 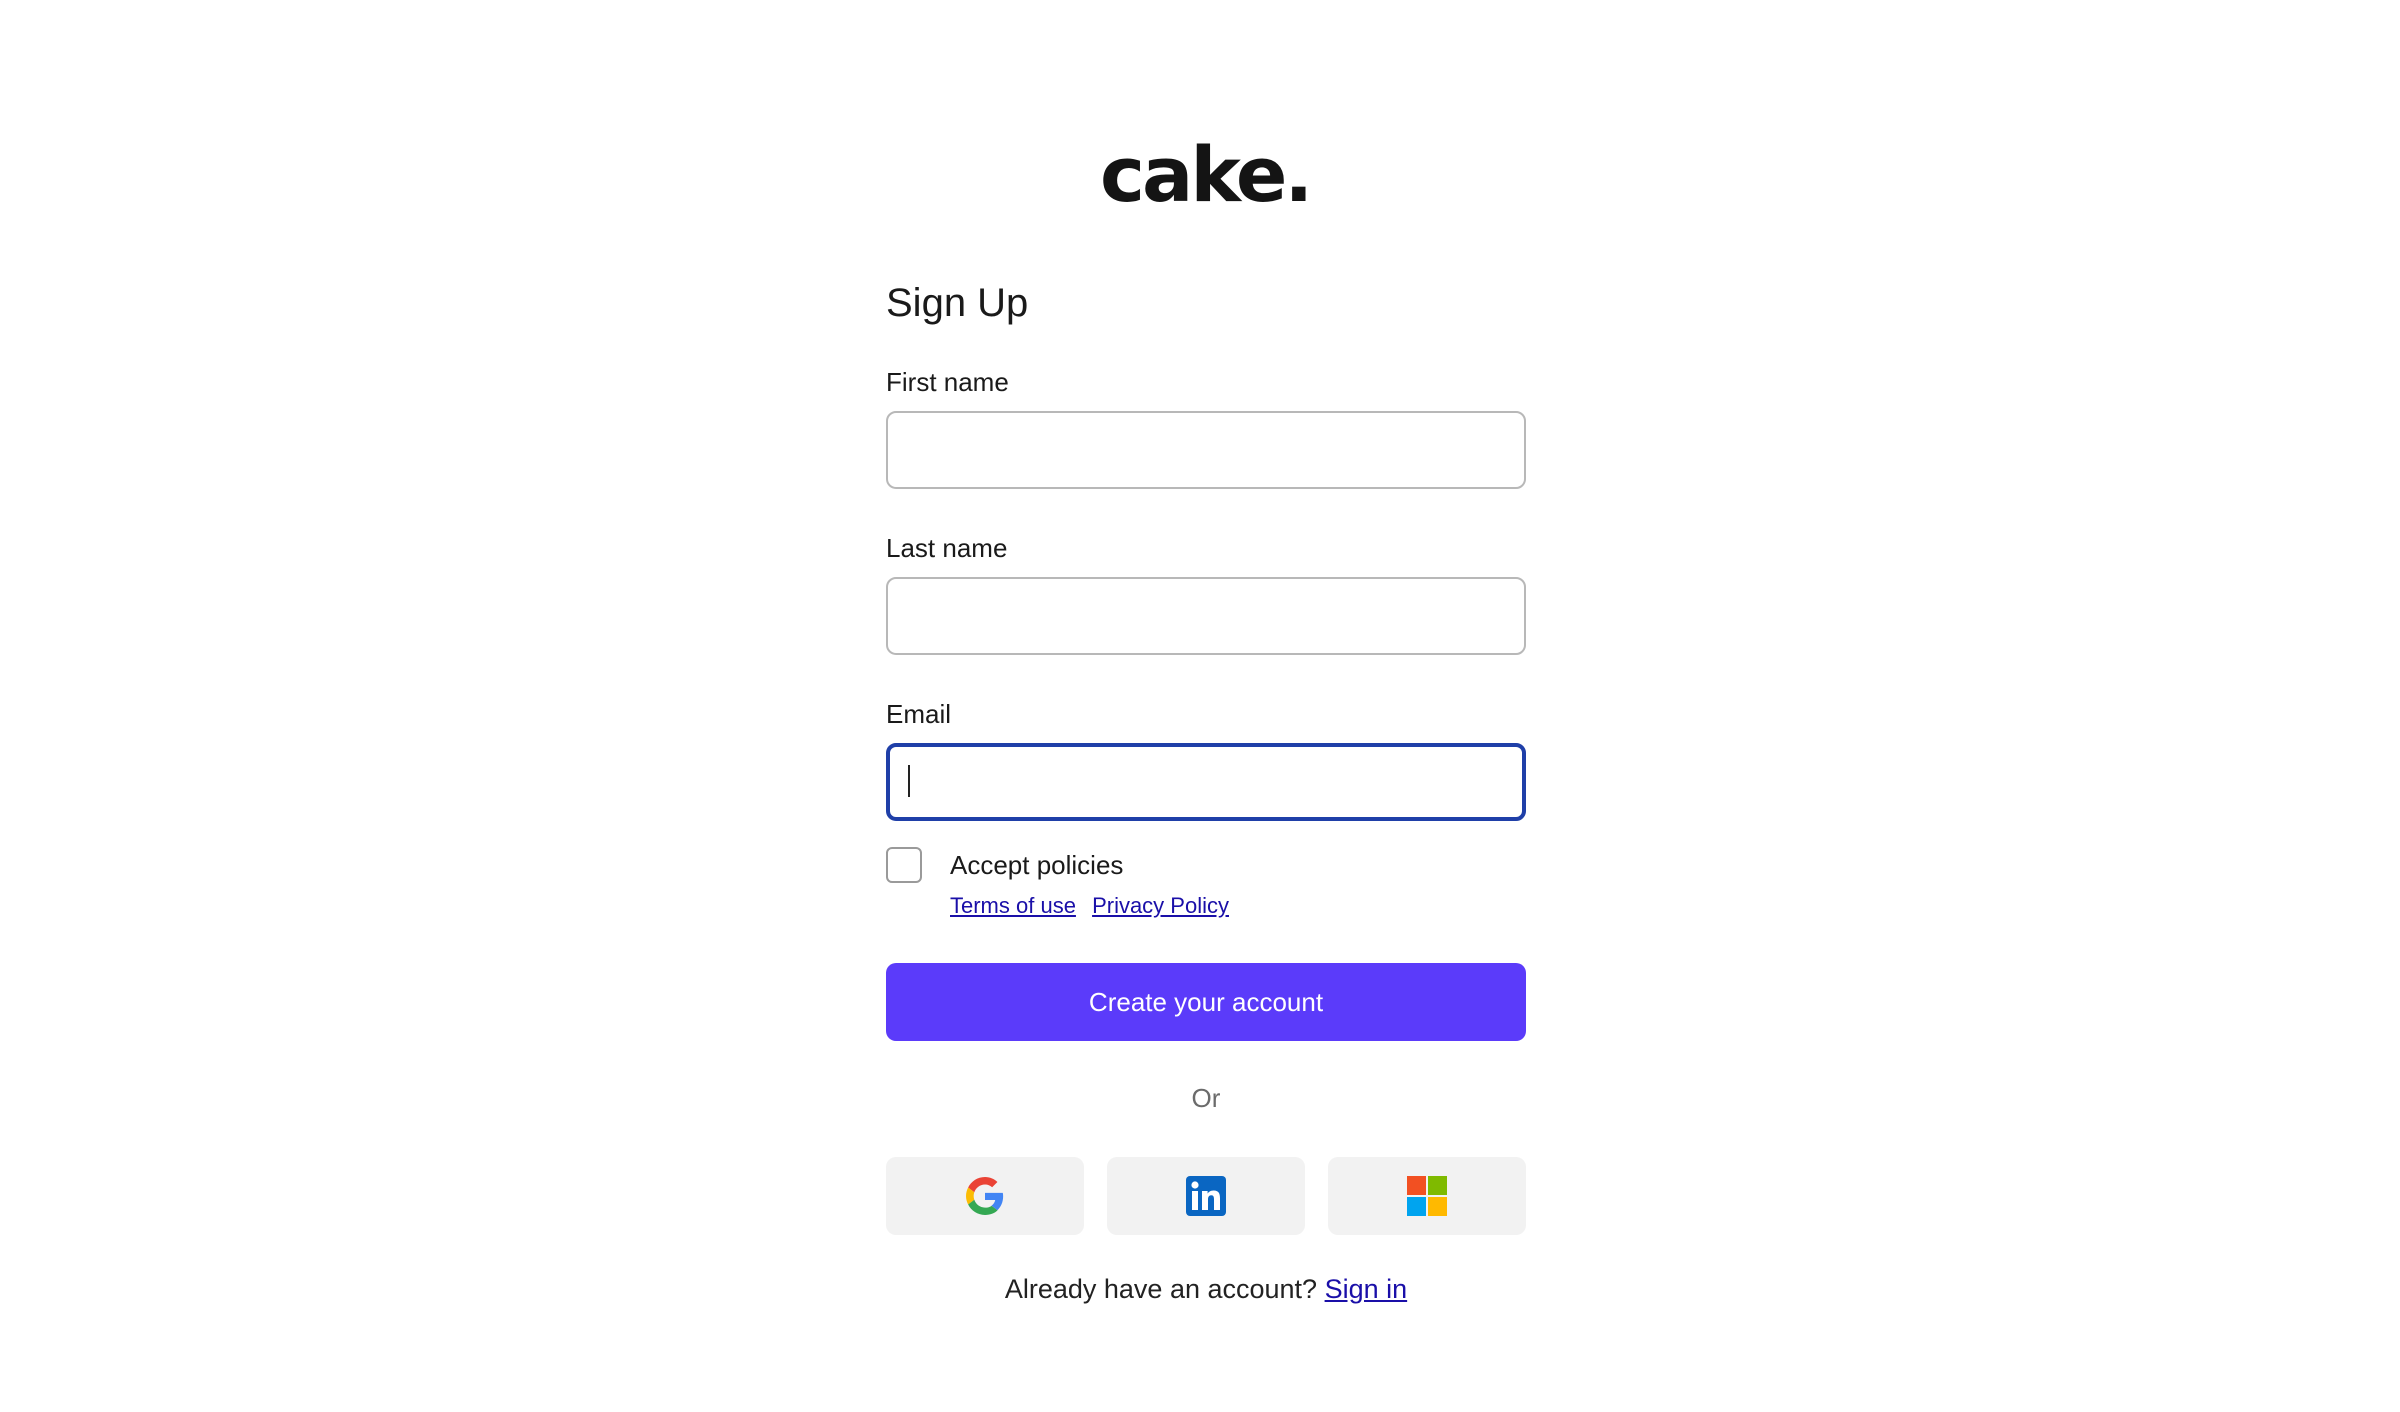 What do you see at coordinates (919, 714) in the screenshot?
I see `email-label: Email` at bounding box center [919, 714].